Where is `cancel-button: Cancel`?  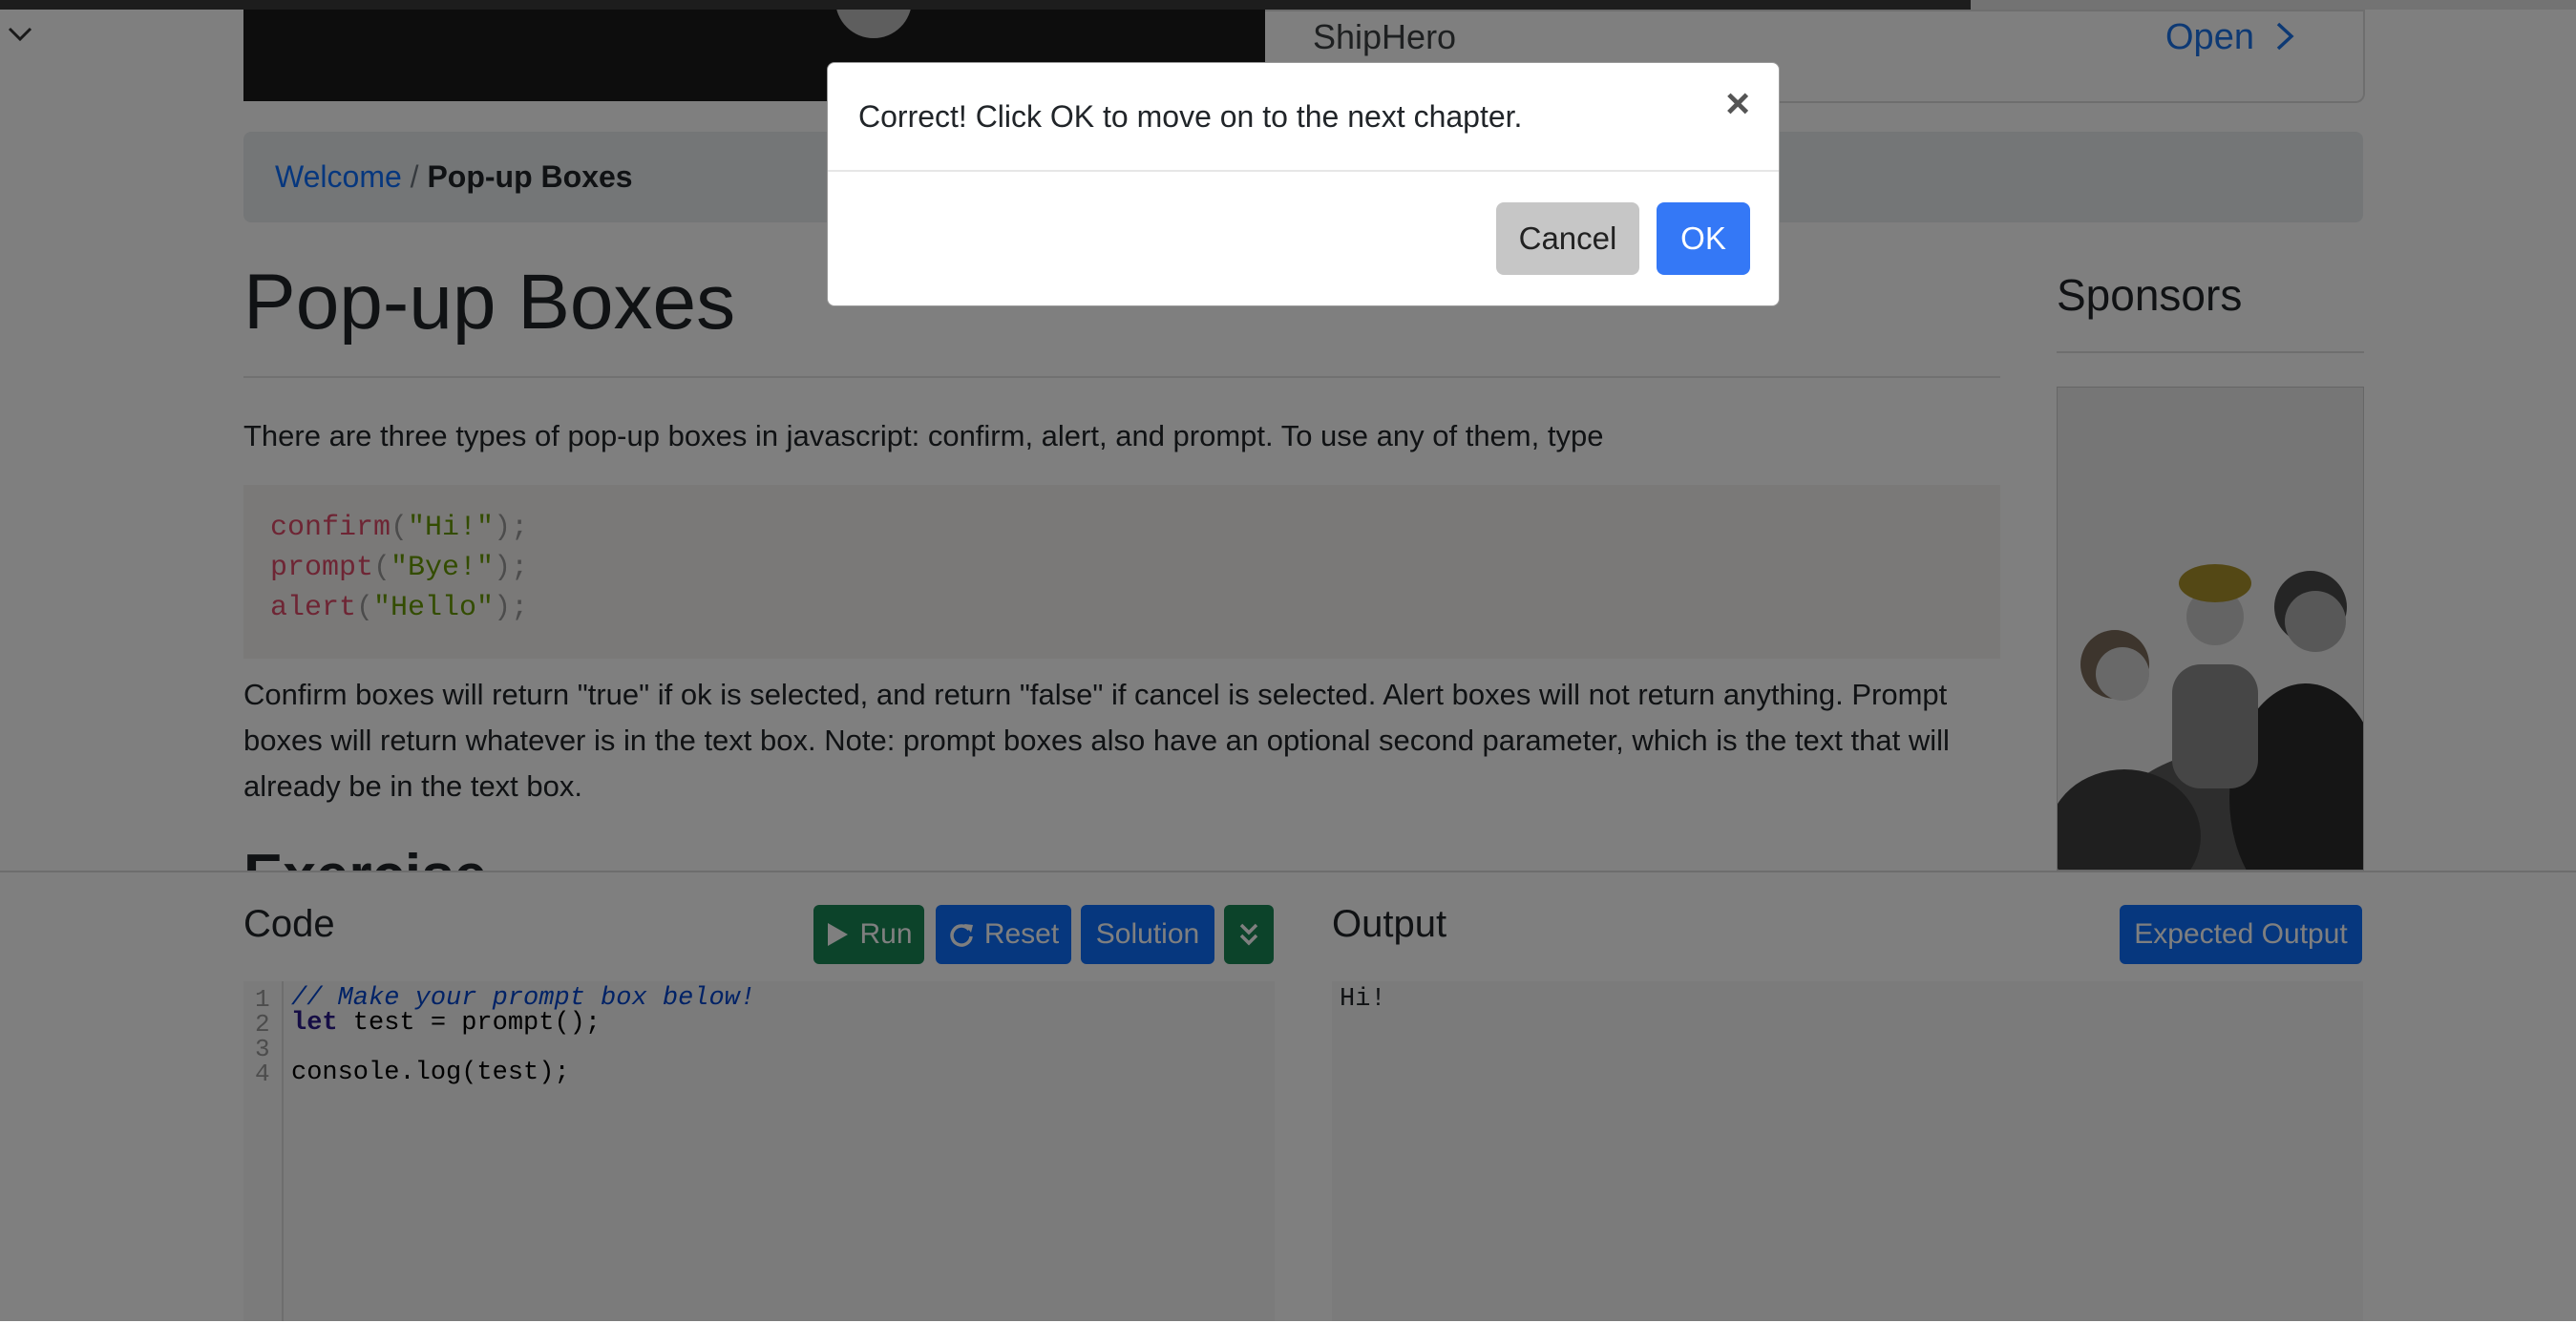
cancel-button: Cancel is located at coordinates (1567, 238).